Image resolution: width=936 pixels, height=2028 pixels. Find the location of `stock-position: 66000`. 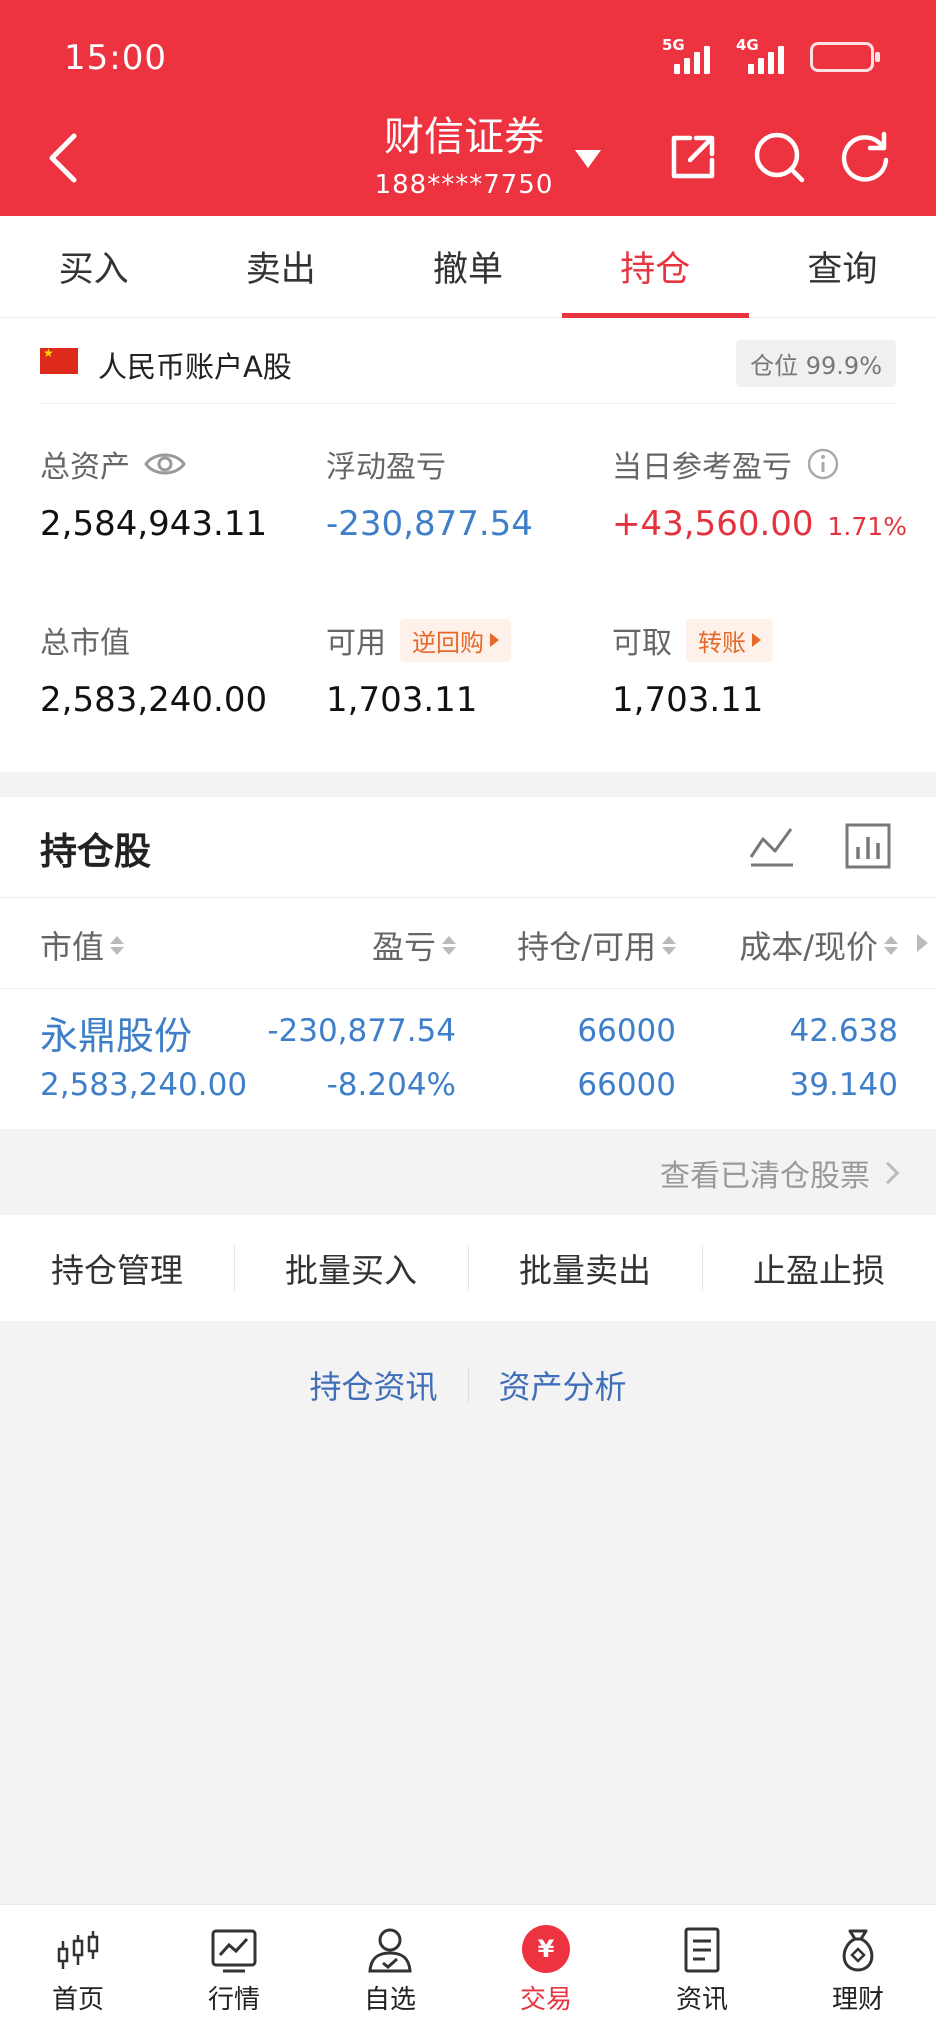

stock-position: 66000 is located at coordinates (626, 1031).